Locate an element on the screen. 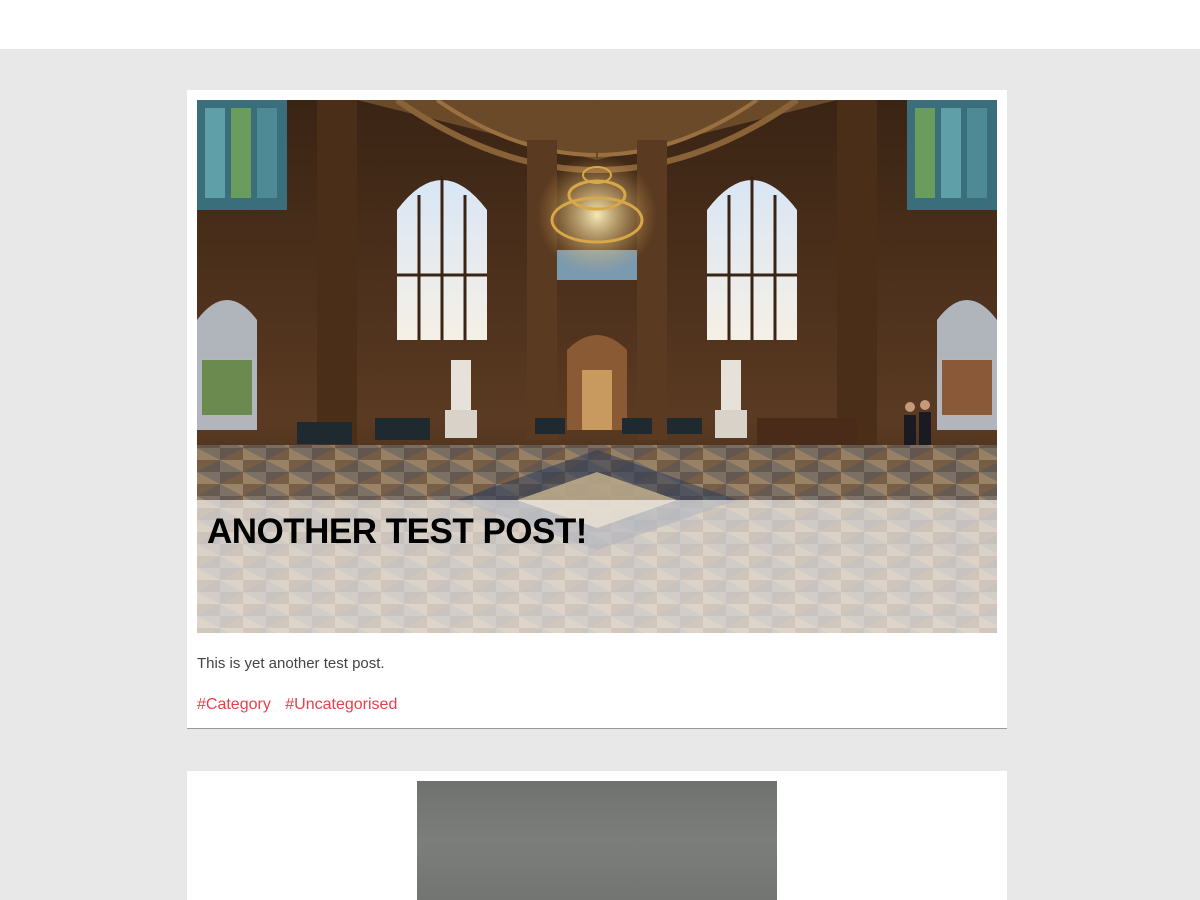 Image resolution: width=1200 pixels, height=900 pixels. tag-category-link: #Category is located at coordinates (234, 704).